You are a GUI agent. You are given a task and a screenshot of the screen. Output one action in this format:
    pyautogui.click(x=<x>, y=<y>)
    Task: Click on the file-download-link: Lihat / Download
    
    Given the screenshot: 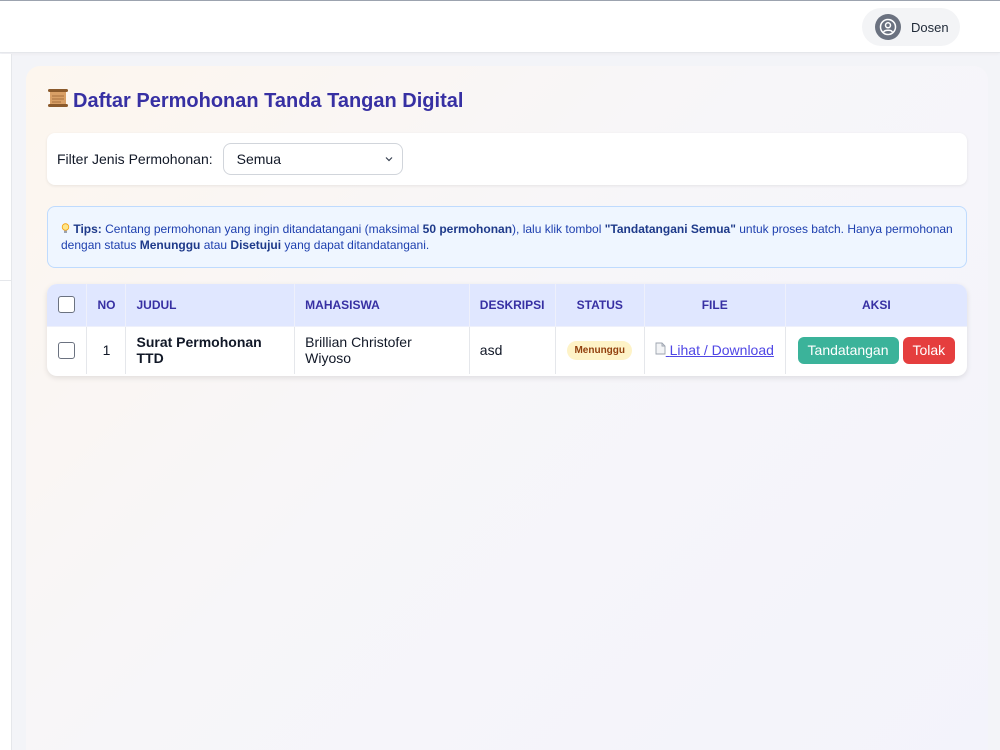 What is the action you would take?
    pyautogui.click(x=714, y=350)
    